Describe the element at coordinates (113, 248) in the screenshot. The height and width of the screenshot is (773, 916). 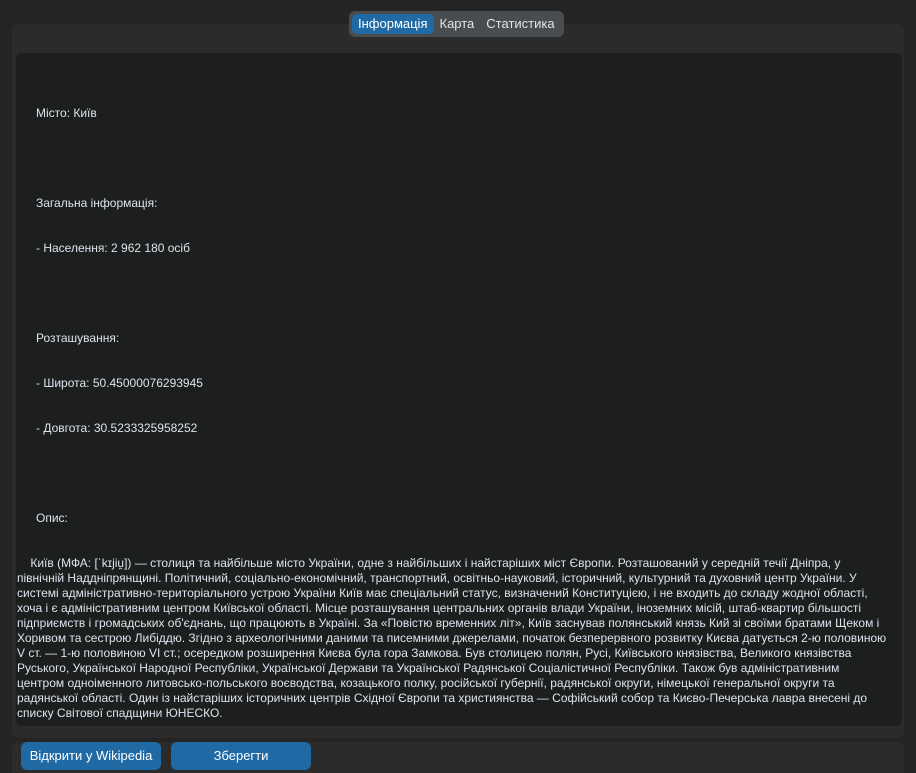
I see `population-line: - Населення: 2 962 180 осіб` at that location.